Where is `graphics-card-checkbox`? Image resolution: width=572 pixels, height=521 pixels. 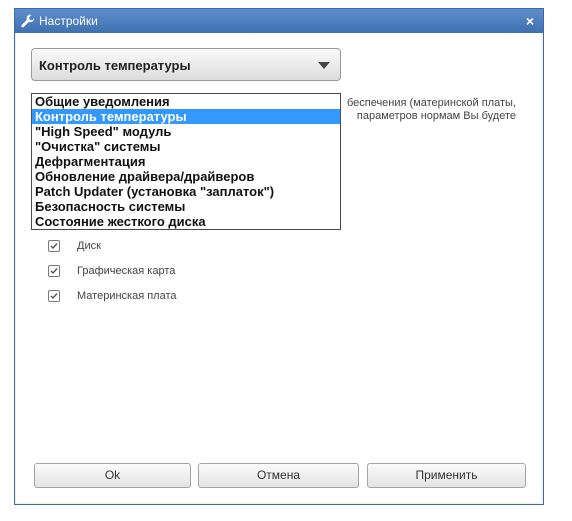
graphics-card-checkbox is located at coordinates (54, 271).